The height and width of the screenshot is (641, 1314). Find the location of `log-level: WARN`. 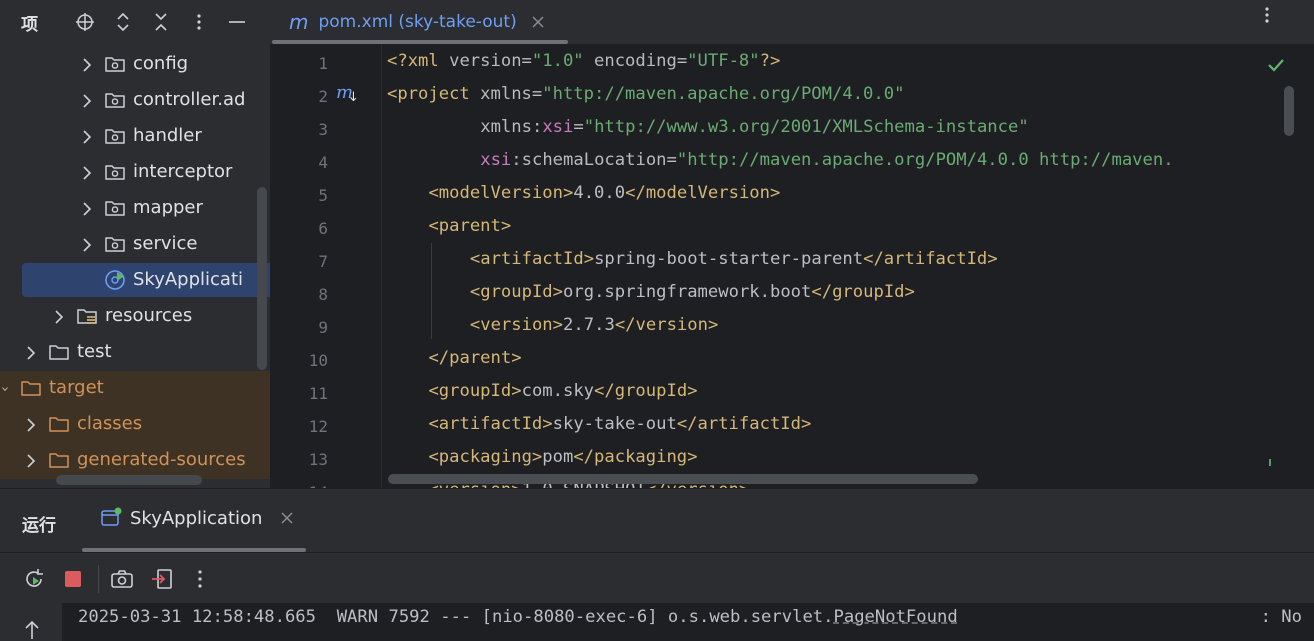

log-level: WARN is located at coordinates (357, 617).